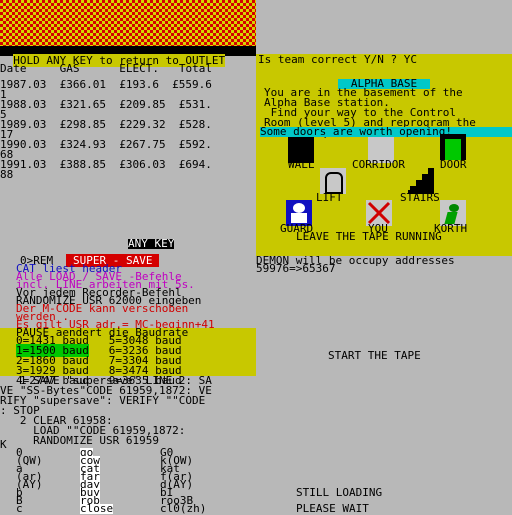 Image resolution: width=512 pixels, height=515 pixels. What do you see at coordinates (332, 508) in the screenshot?
I see `please-wait: PLEASE WAIT` at bounding box center [332, 508].